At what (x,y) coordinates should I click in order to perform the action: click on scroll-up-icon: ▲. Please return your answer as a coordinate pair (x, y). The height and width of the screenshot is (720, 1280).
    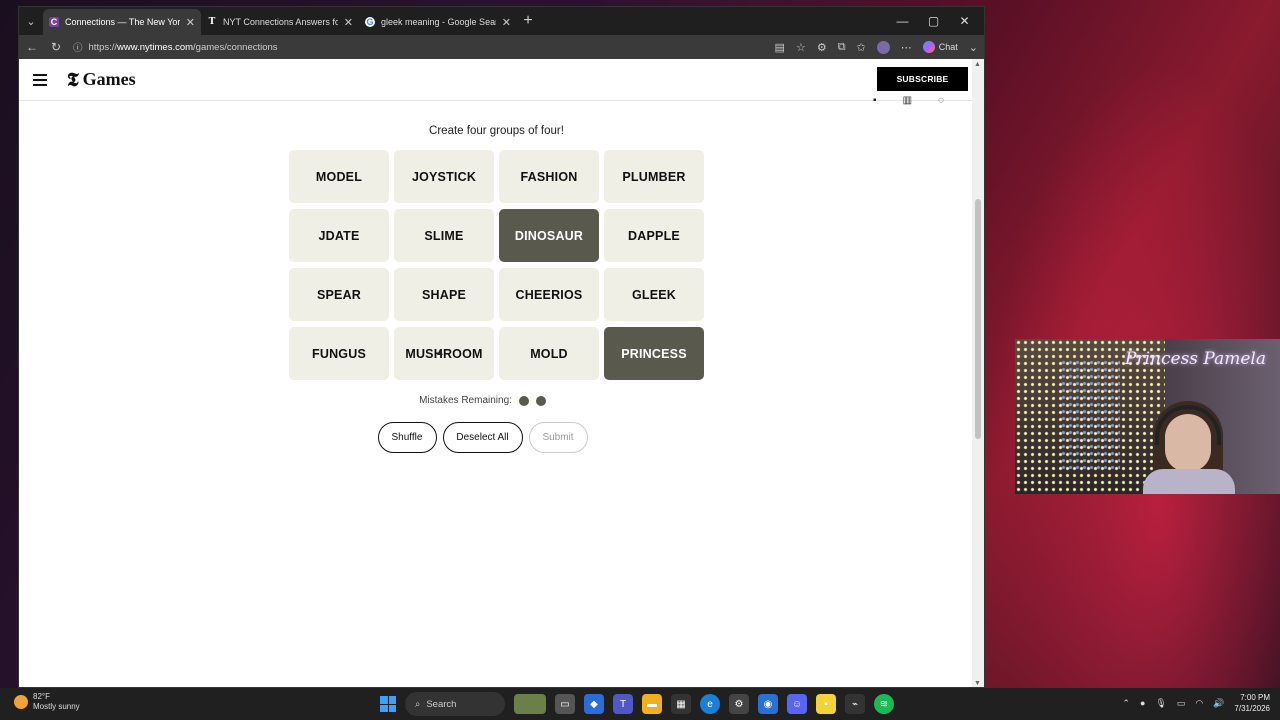
    Looking at the image, I should click on (977, 64).